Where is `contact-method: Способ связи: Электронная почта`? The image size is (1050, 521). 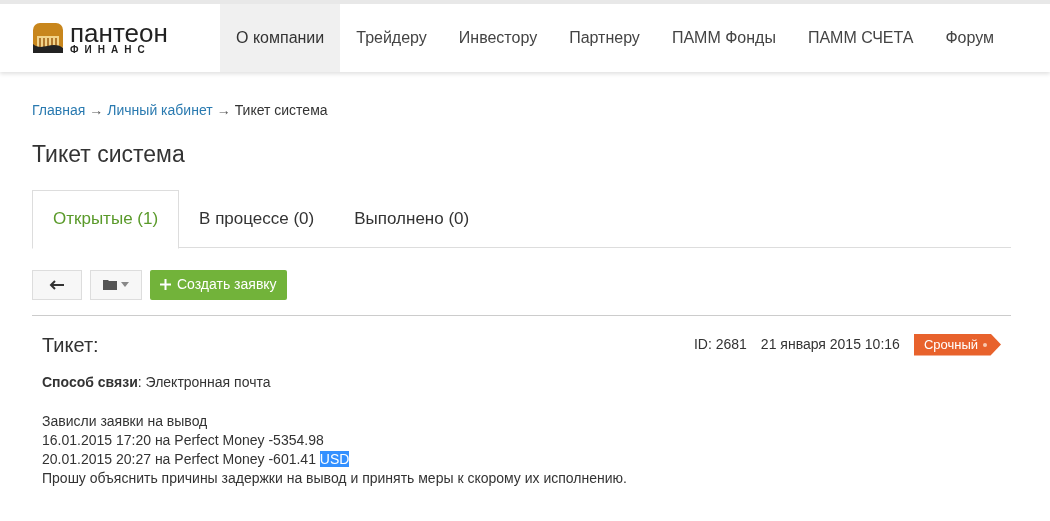 contact-method: Способ связи: Электронная почта is located at coordinates (157, 382).